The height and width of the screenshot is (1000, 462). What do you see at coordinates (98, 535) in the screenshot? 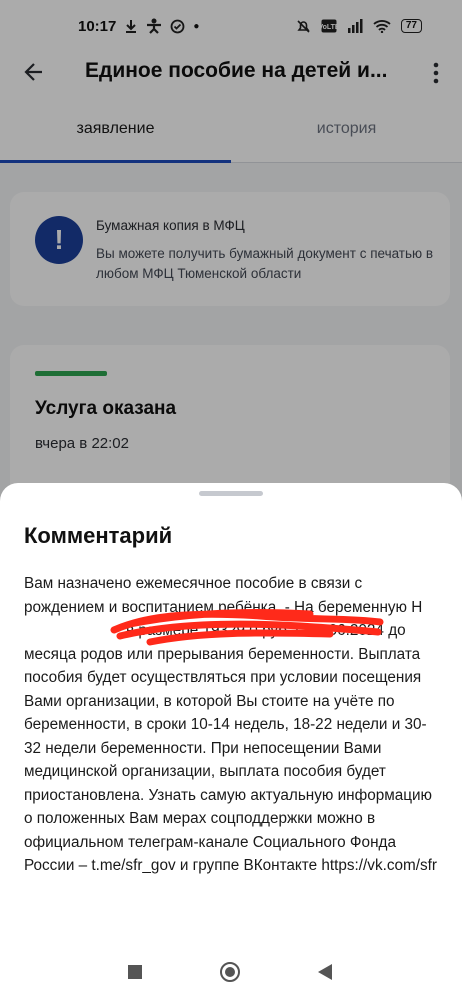
I see `sheet-title: Комментарий` at bounding box center [98, 535].